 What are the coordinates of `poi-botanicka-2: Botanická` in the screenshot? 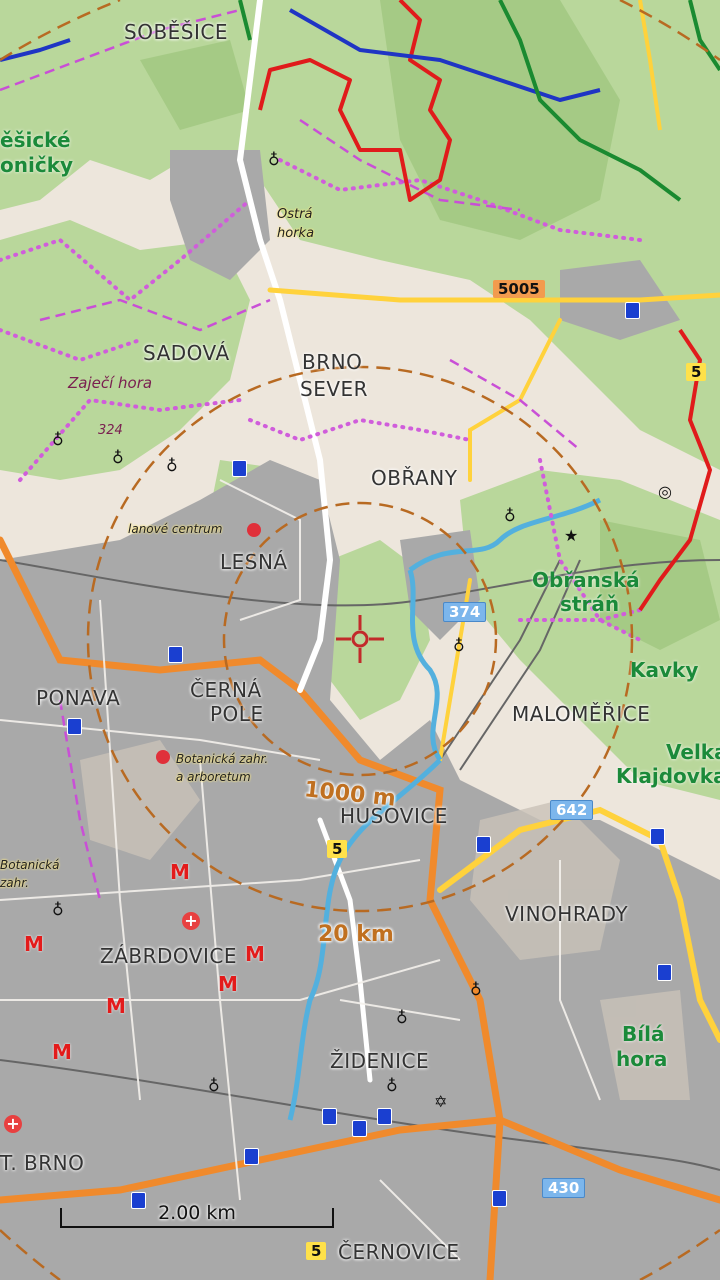 It's located at (30, 865).